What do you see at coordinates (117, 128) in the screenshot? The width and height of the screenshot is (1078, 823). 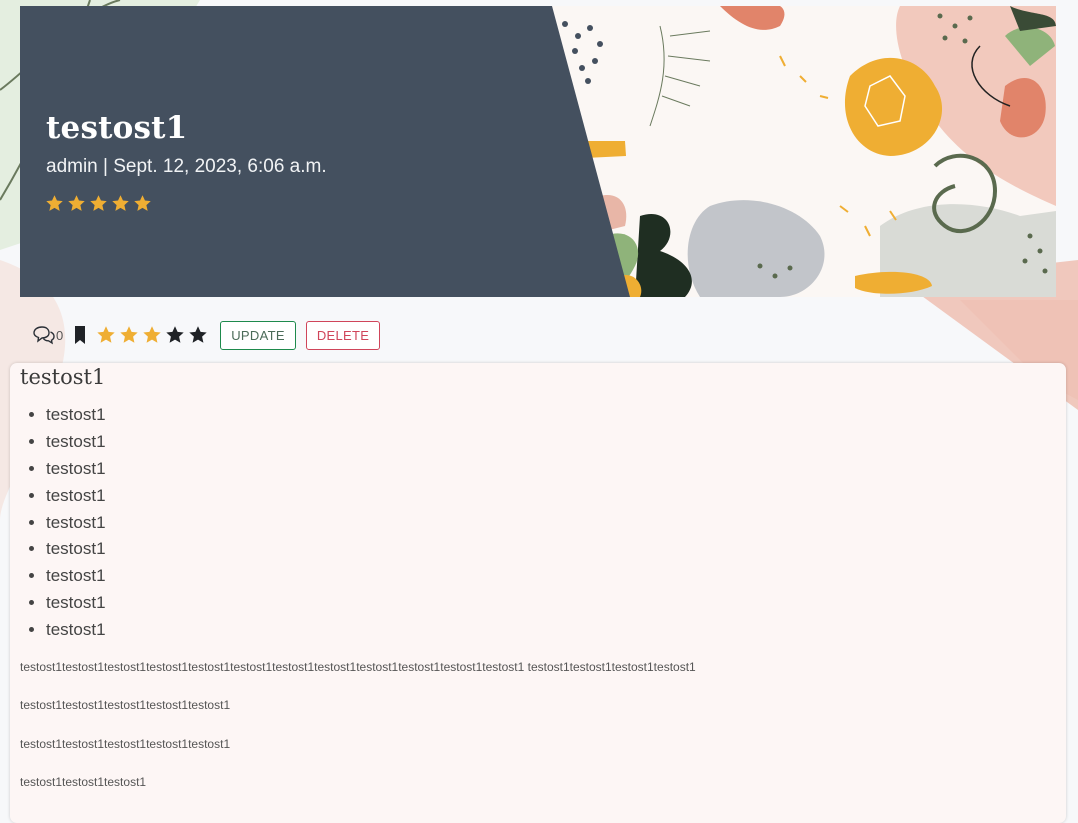 I see `post-title: testost1` at bounding box center [117, 128].